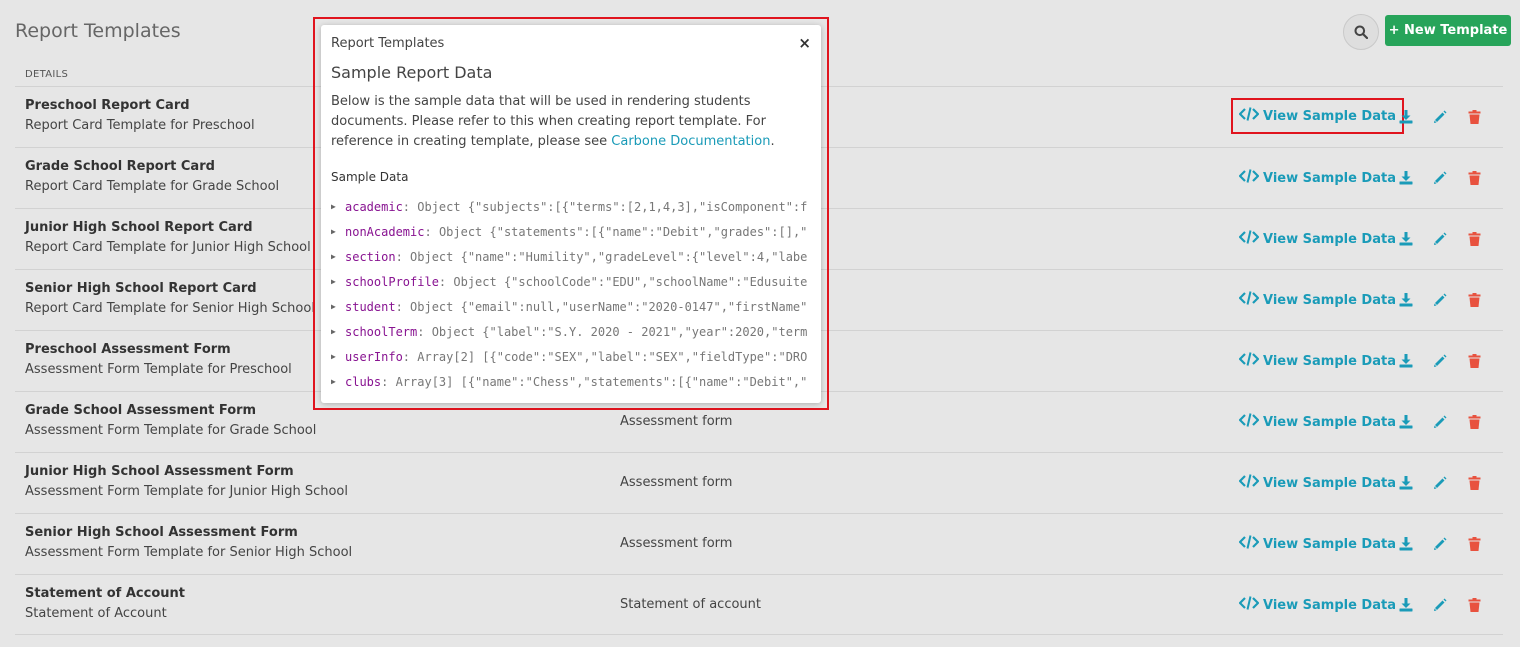 The height and width of the screenshot is (647, 1520). Describe the element at coordinates (370, 177) in the screenshot. I see `sample-data-label: Sample Data` at that location.